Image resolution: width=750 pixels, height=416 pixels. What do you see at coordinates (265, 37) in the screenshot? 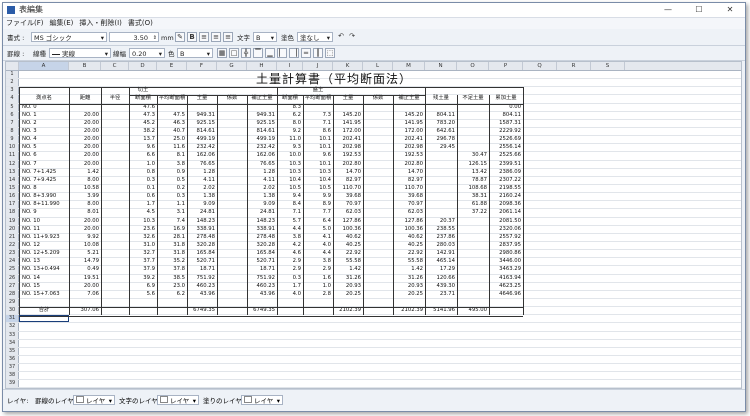
I see `text-color-select: B ▾` at bounding box center [265, 37].